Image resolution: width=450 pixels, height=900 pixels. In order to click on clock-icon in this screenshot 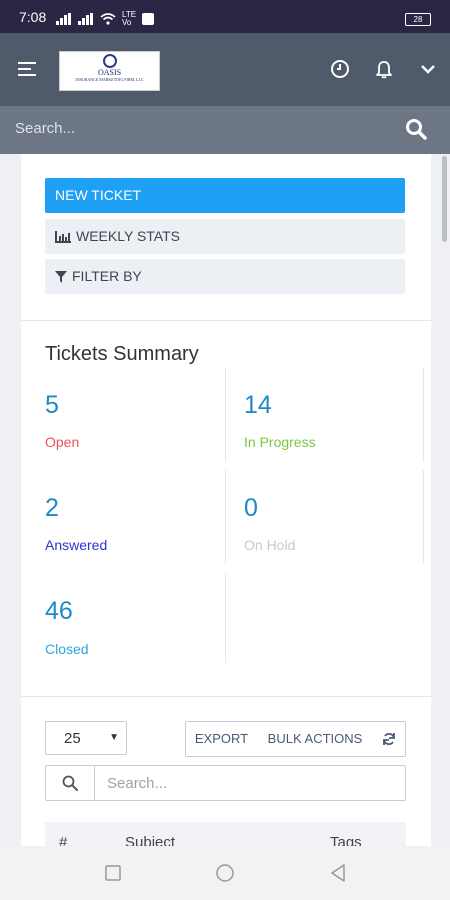, I will do `click(340, 69)`.